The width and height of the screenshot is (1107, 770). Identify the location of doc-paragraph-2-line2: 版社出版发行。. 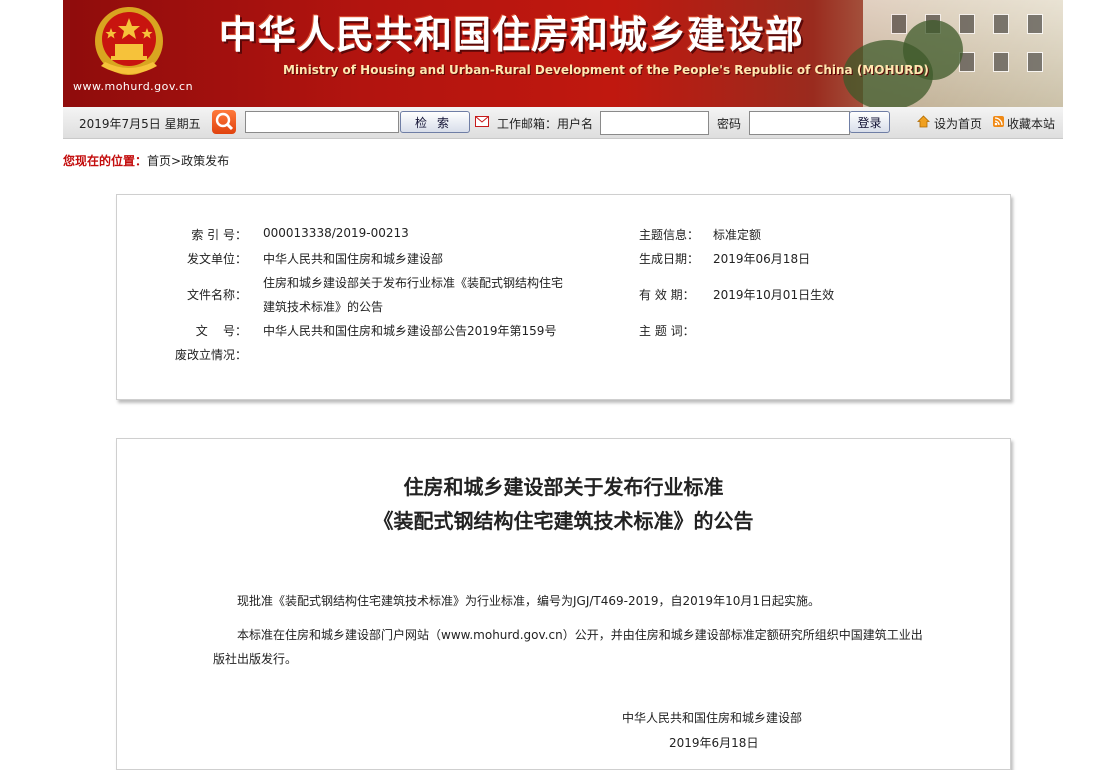
(255, 659).